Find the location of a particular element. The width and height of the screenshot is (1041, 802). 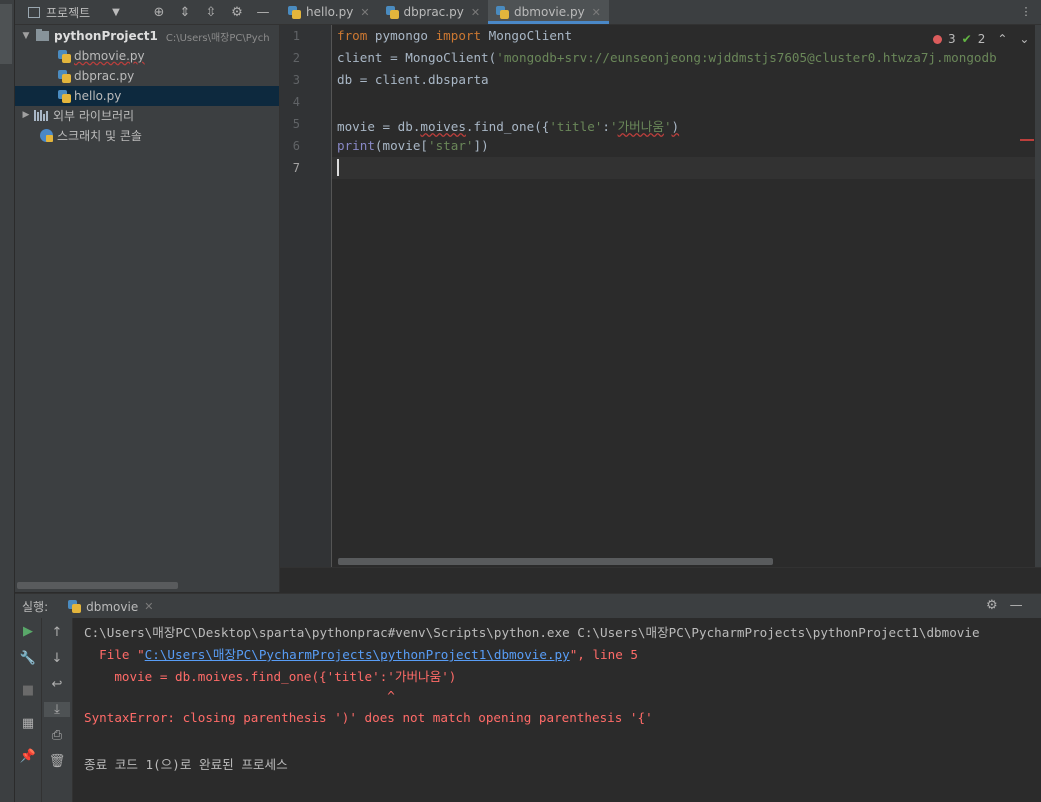

tree-root-row: ▼ pythonProject1 C:\Users\매장PC\Pych is located at coordinates (149, 36).